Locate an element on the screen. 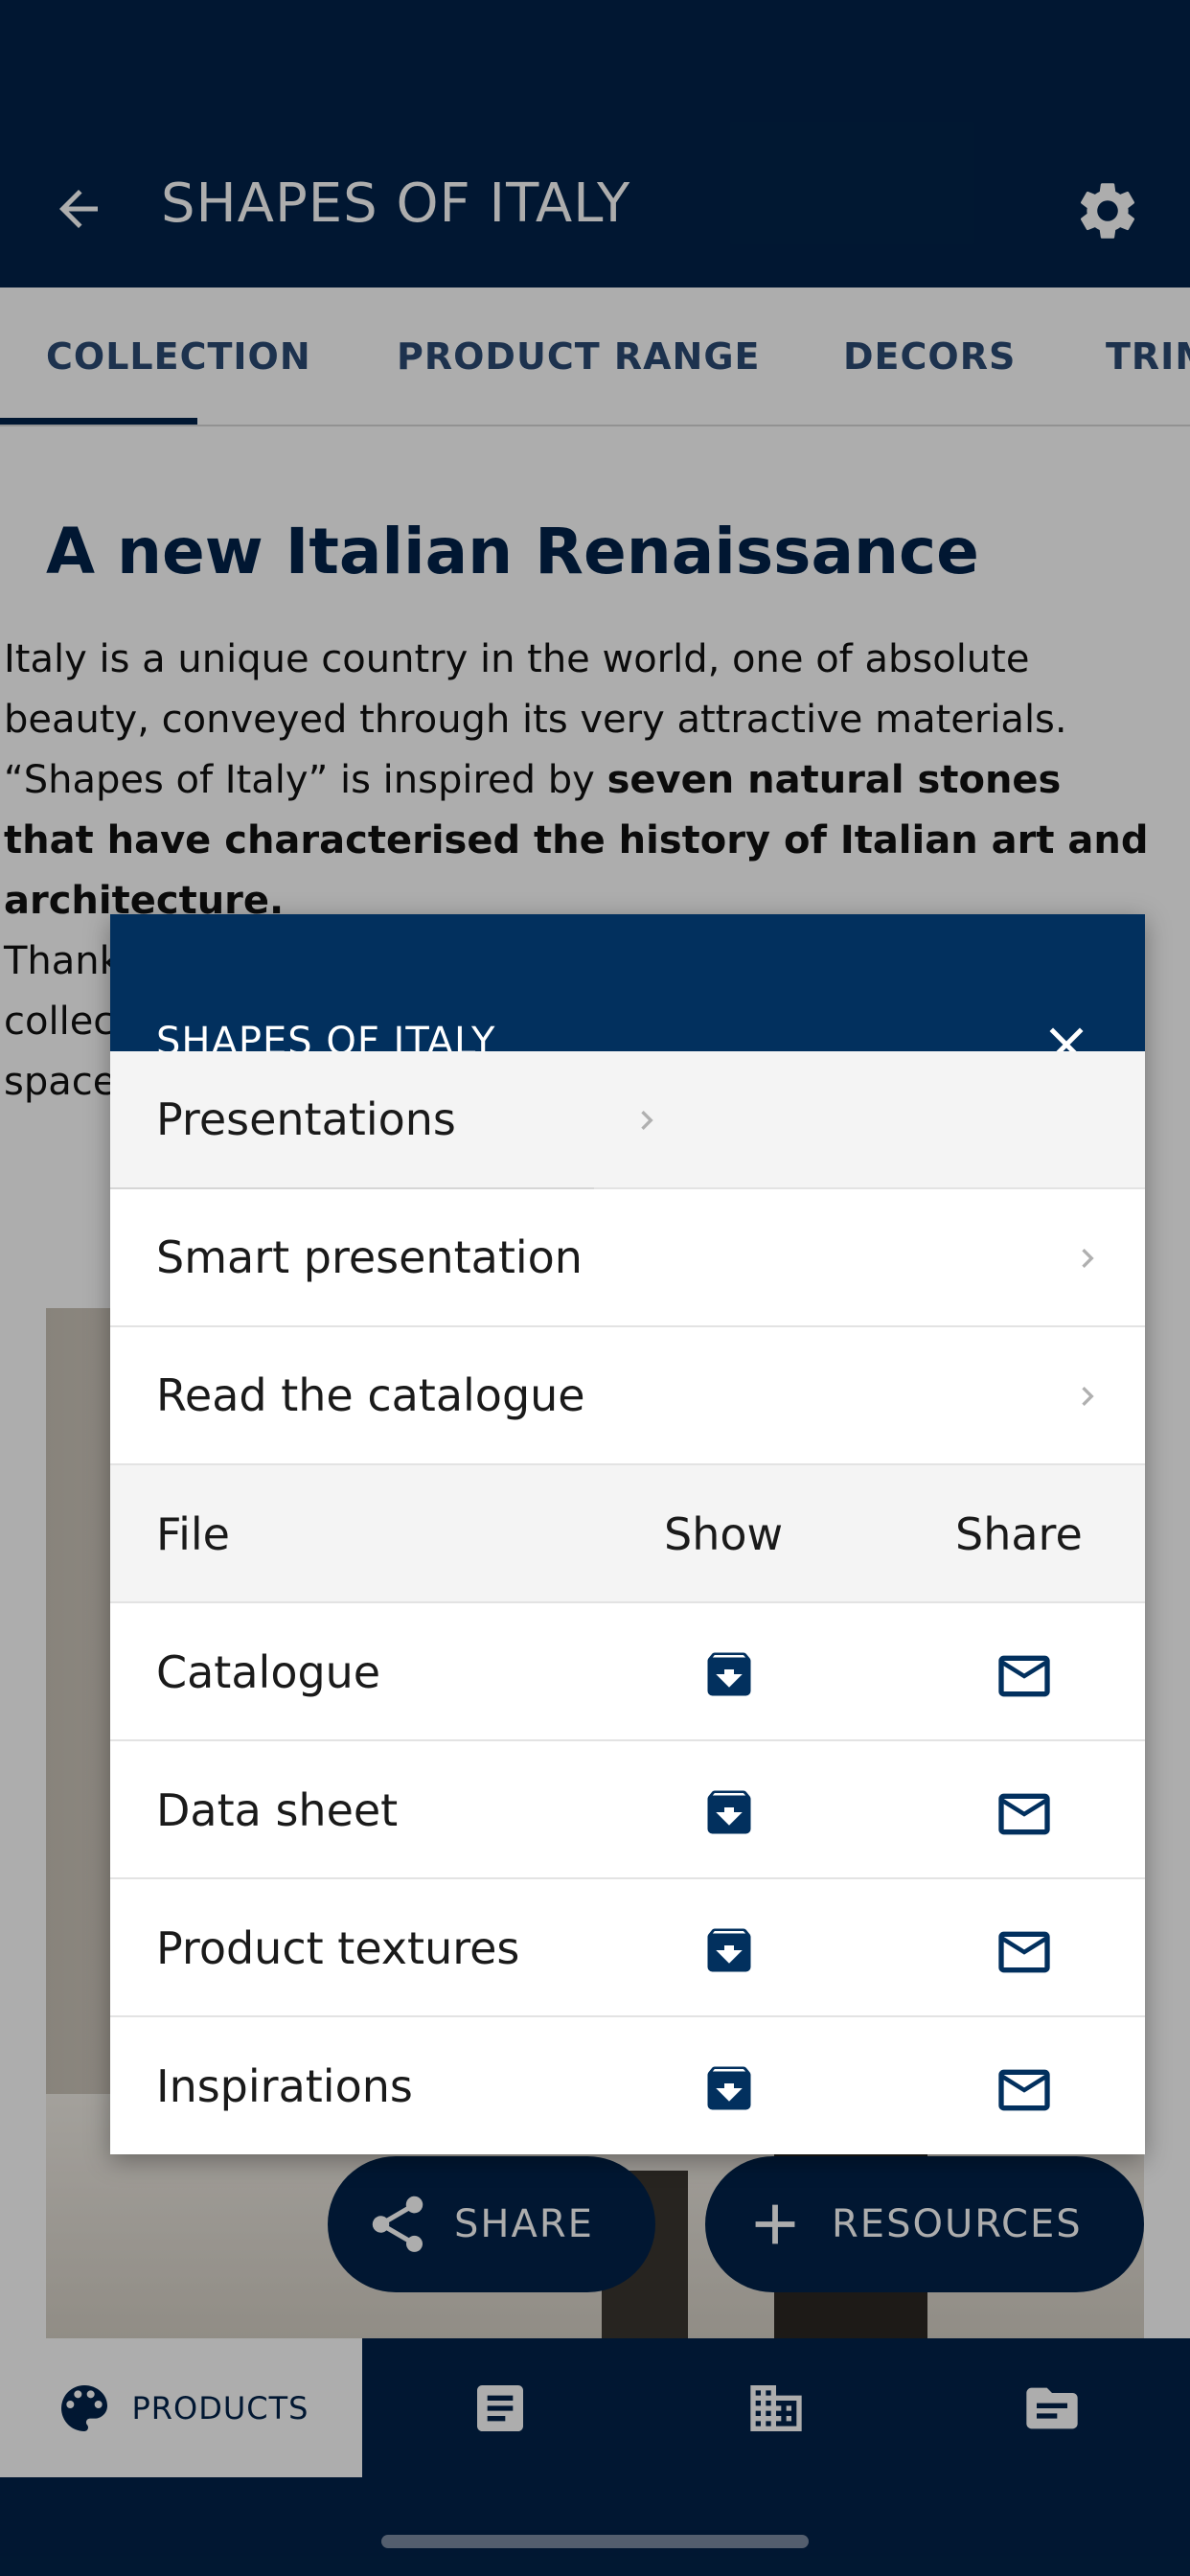 This screenshot has width=1190, height=2576. files-table-header: File Show Share is located at coordinates (627, 1534).